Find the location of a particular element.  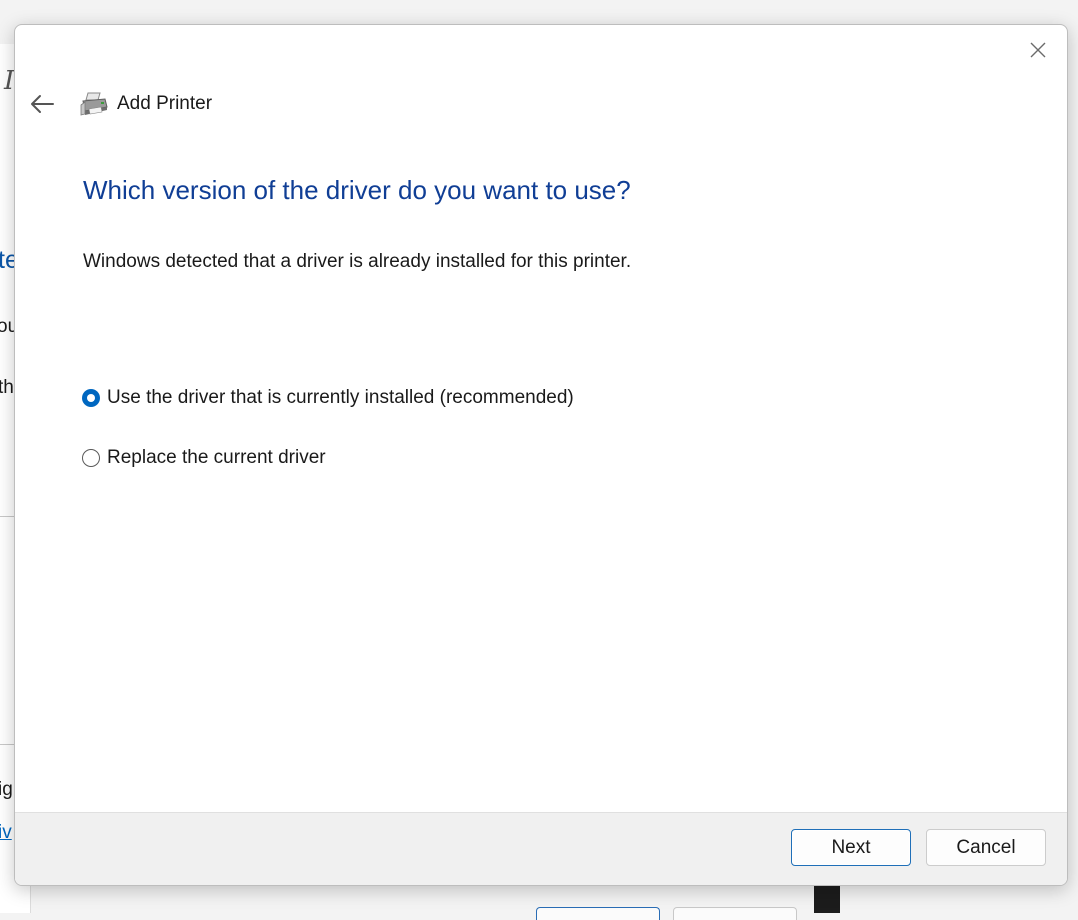

close-icon is located at coordinates (1038, 50).